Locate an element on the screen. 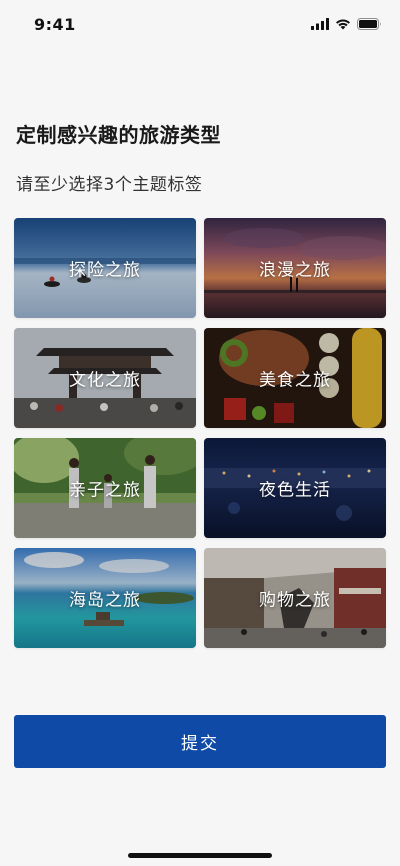 The image size is (400, 866). topic-label: 美食之旅 is located at coordinates (295, 380).